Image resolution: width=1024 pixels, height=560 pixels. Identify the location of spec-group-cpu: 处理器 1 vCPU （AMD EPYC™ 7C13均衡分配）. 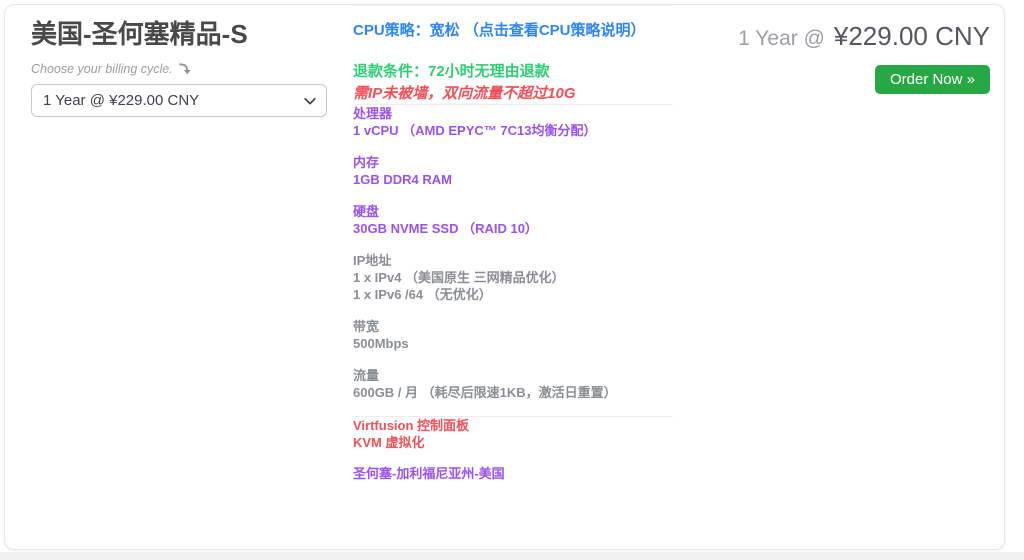
(513, 122).